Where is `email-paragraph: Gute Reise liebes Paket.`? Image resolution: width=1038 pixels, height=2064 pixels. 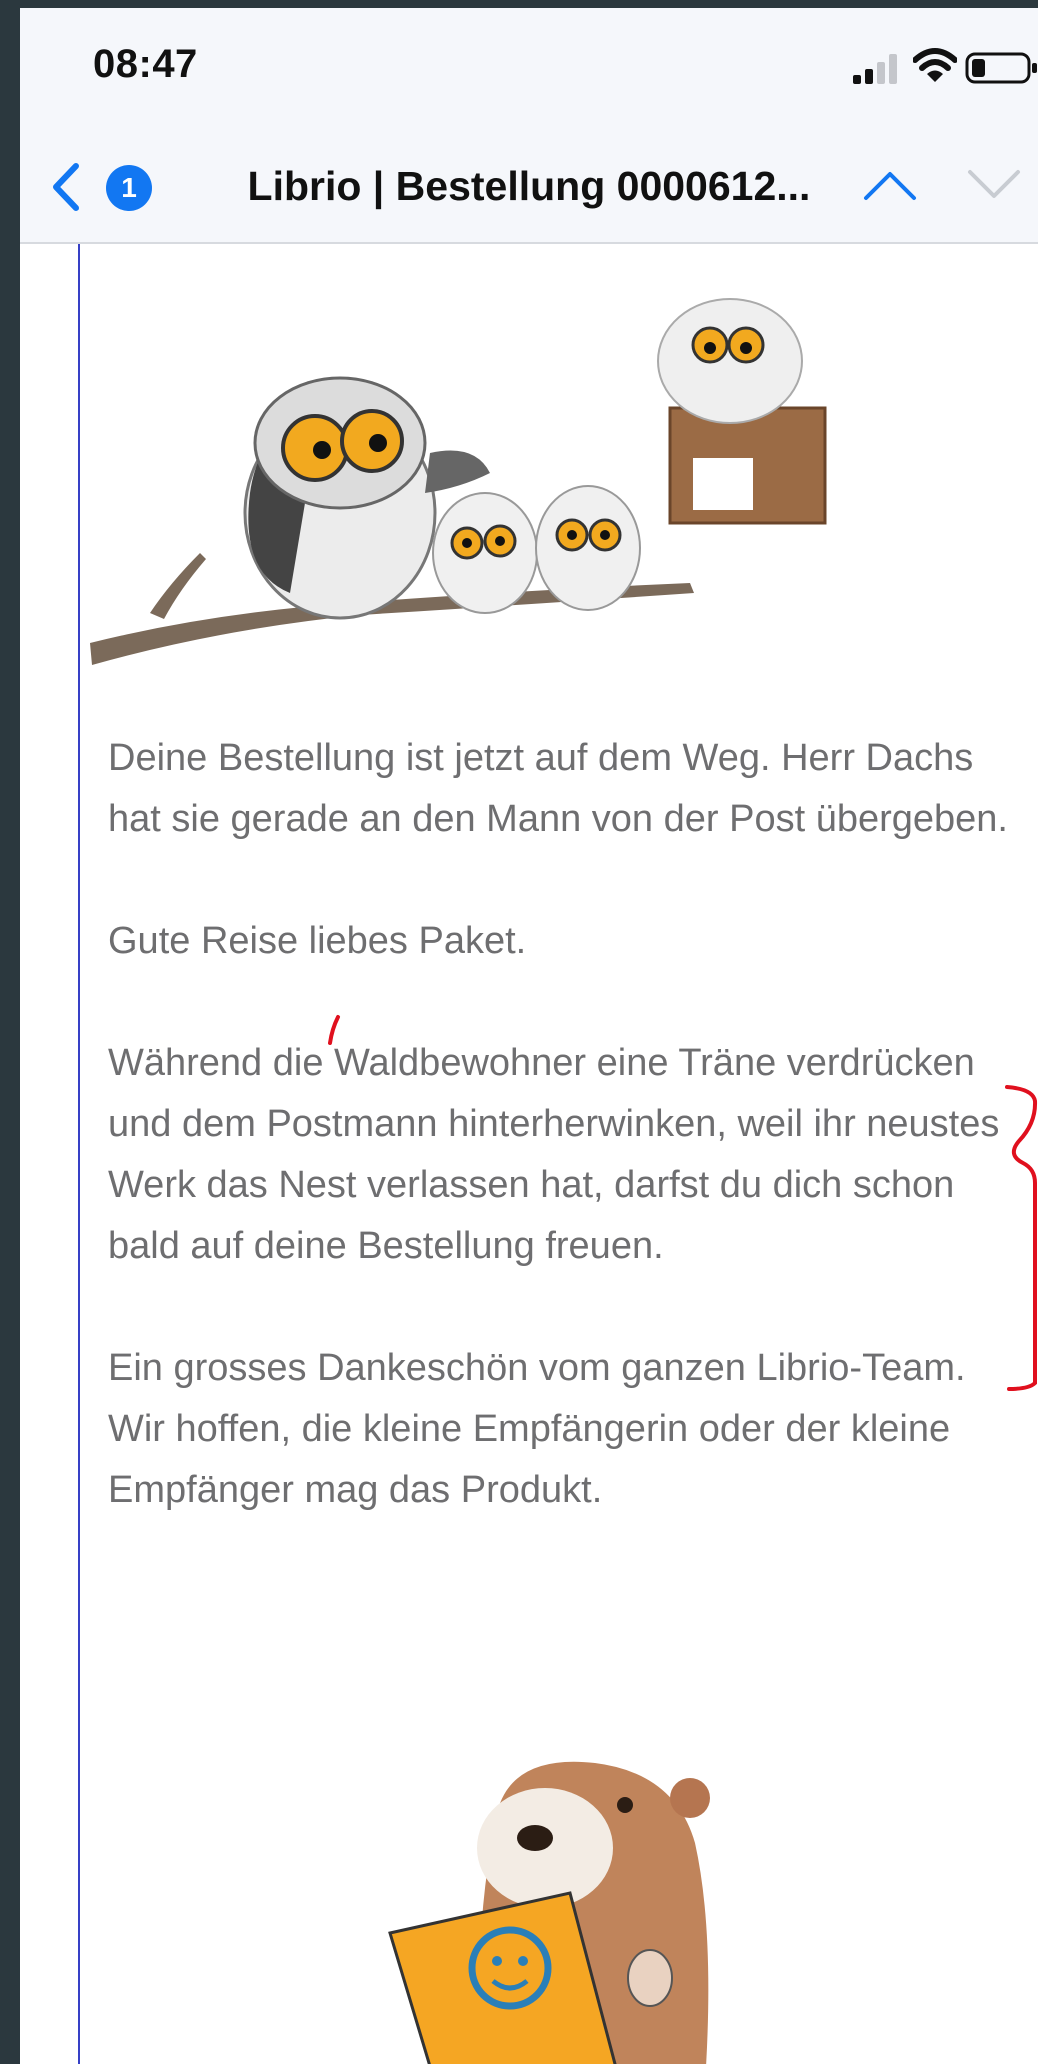 email-paragraph: Gute Reise liebes Paket. is located at coordinates (317, 941).